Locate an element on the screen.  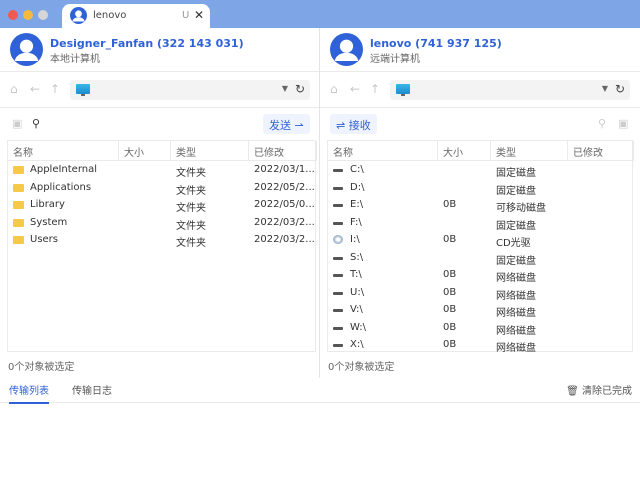
table-row: W:\ 0B 网络磁盘 is located at coordinates (480, 329).